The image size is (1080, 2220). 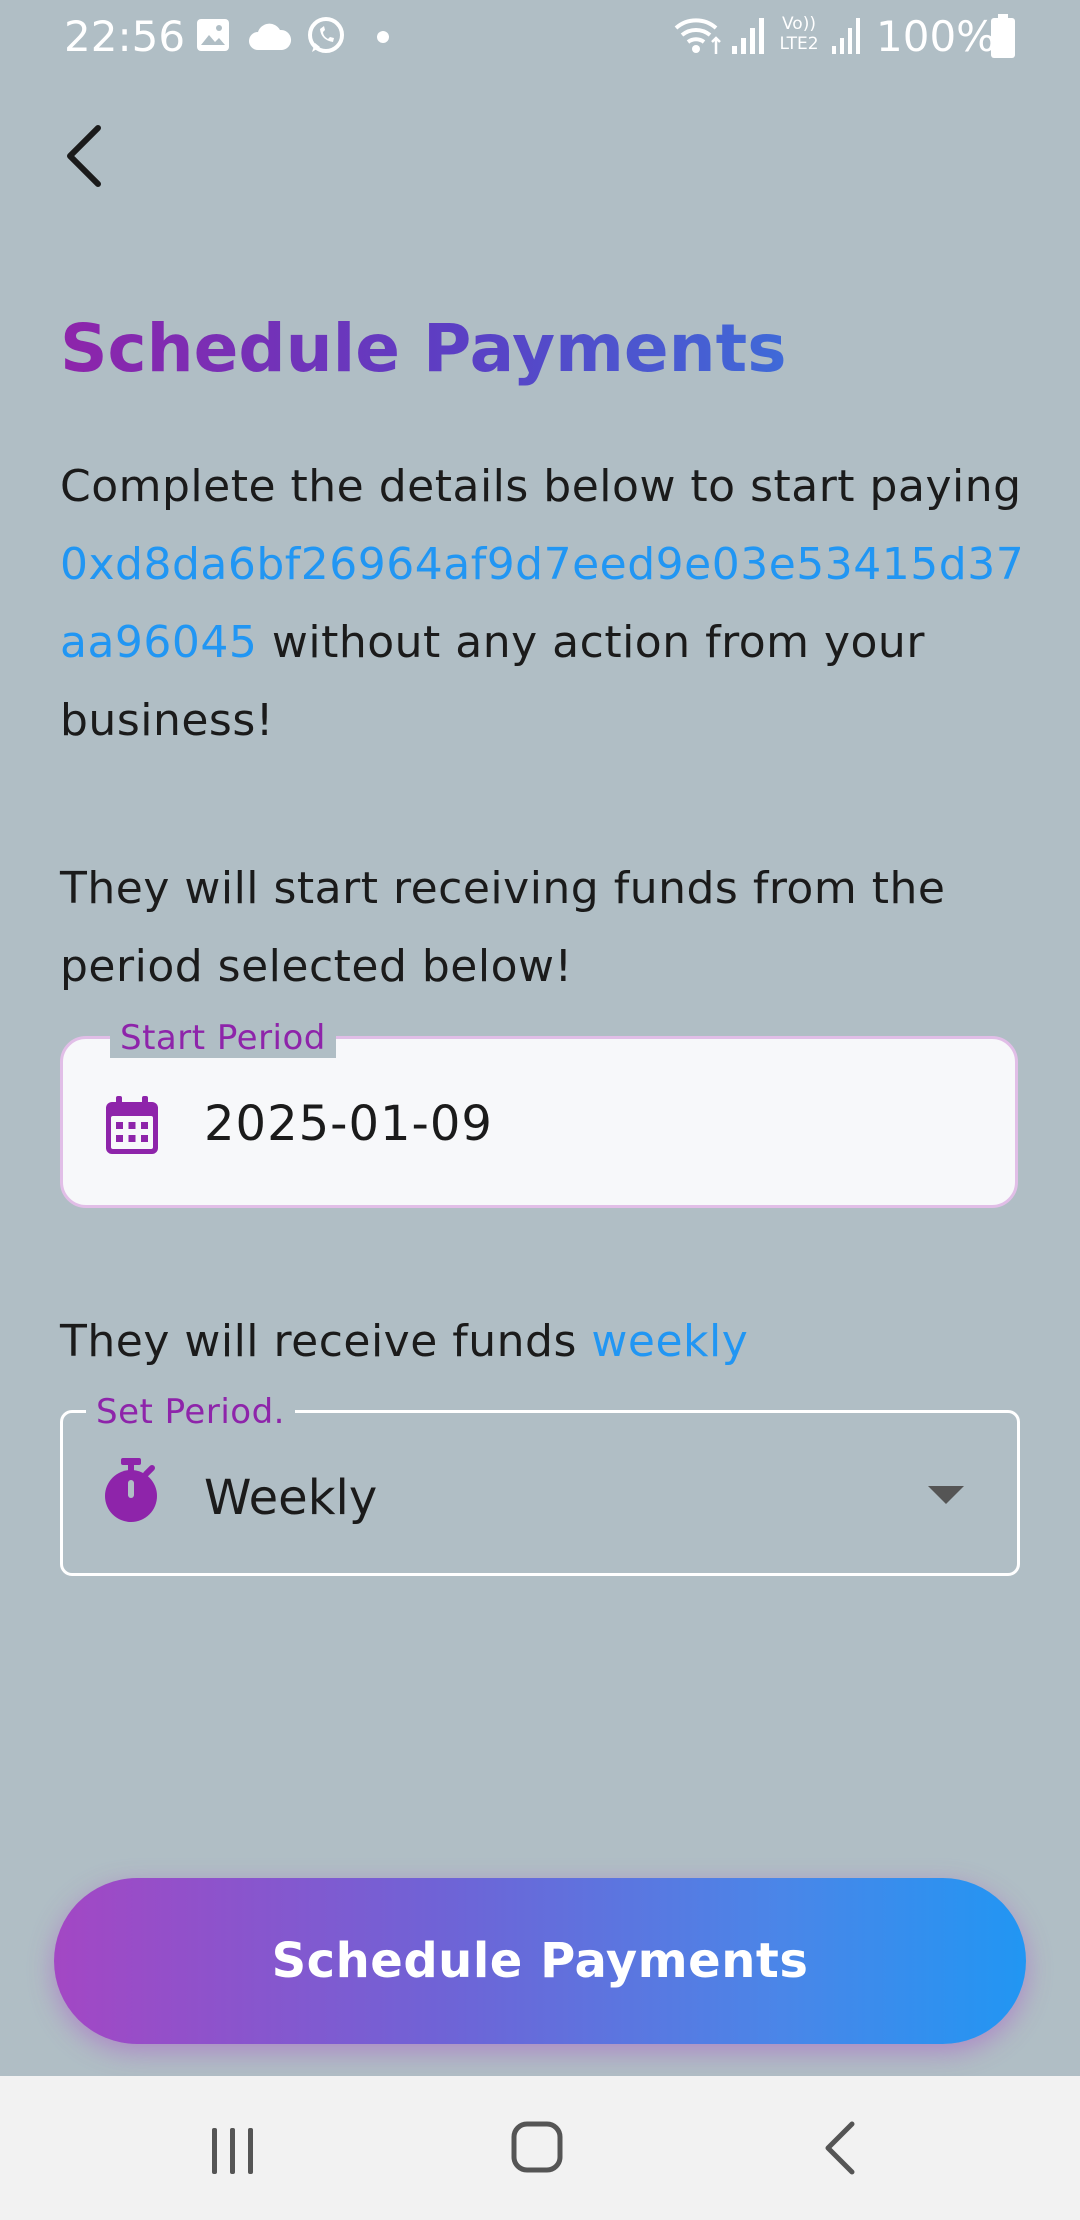 I want to click on page-title: Schedule Payments, so click(x=423, y=348).